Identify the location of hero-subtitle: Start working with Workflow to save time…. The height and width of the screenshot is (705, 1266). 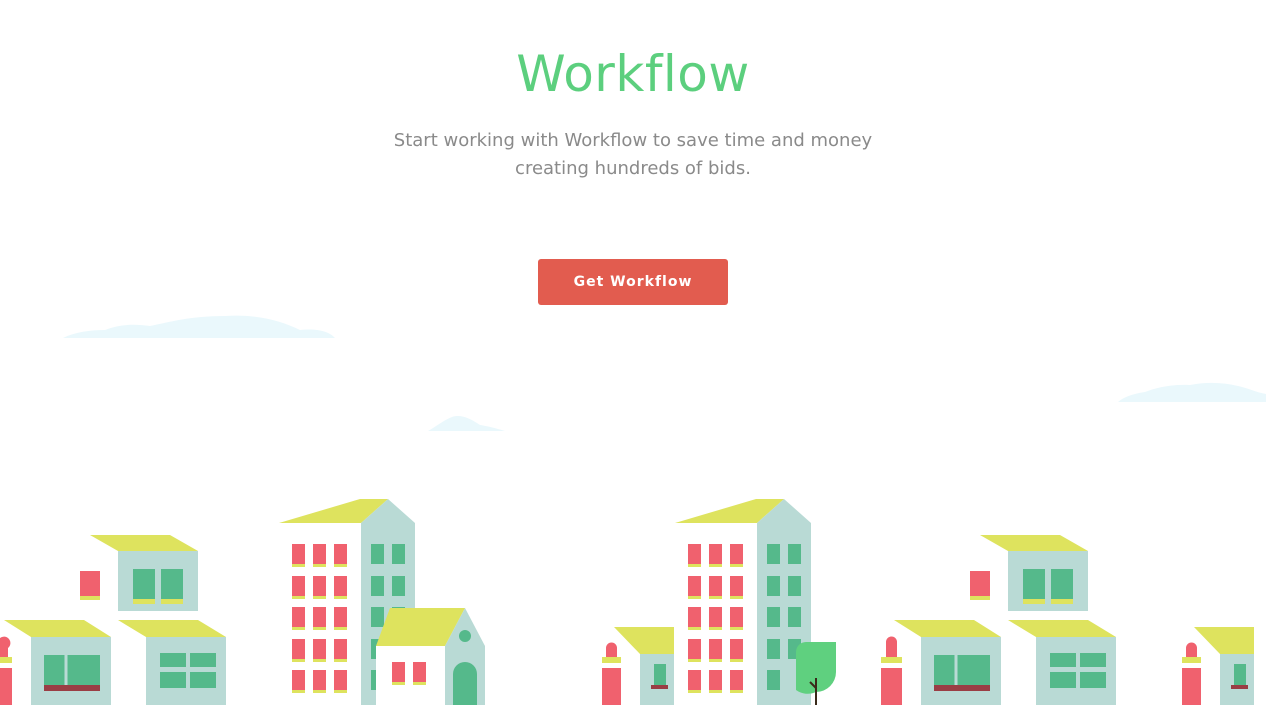
(633, 154).